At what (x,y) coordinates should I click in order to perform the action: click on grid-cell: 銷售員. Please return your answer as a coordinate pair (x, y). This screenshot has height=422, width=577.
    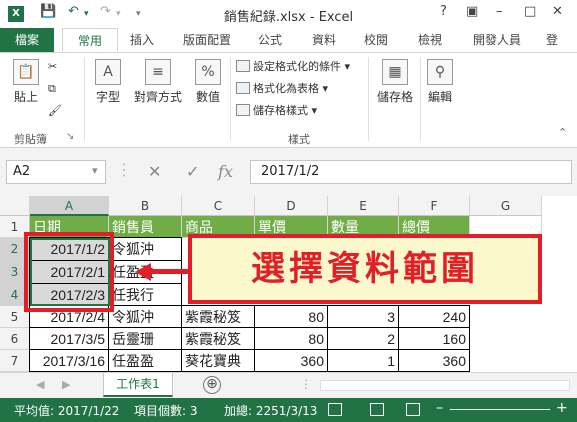
    Looking at the image, I should click on (145, 227).